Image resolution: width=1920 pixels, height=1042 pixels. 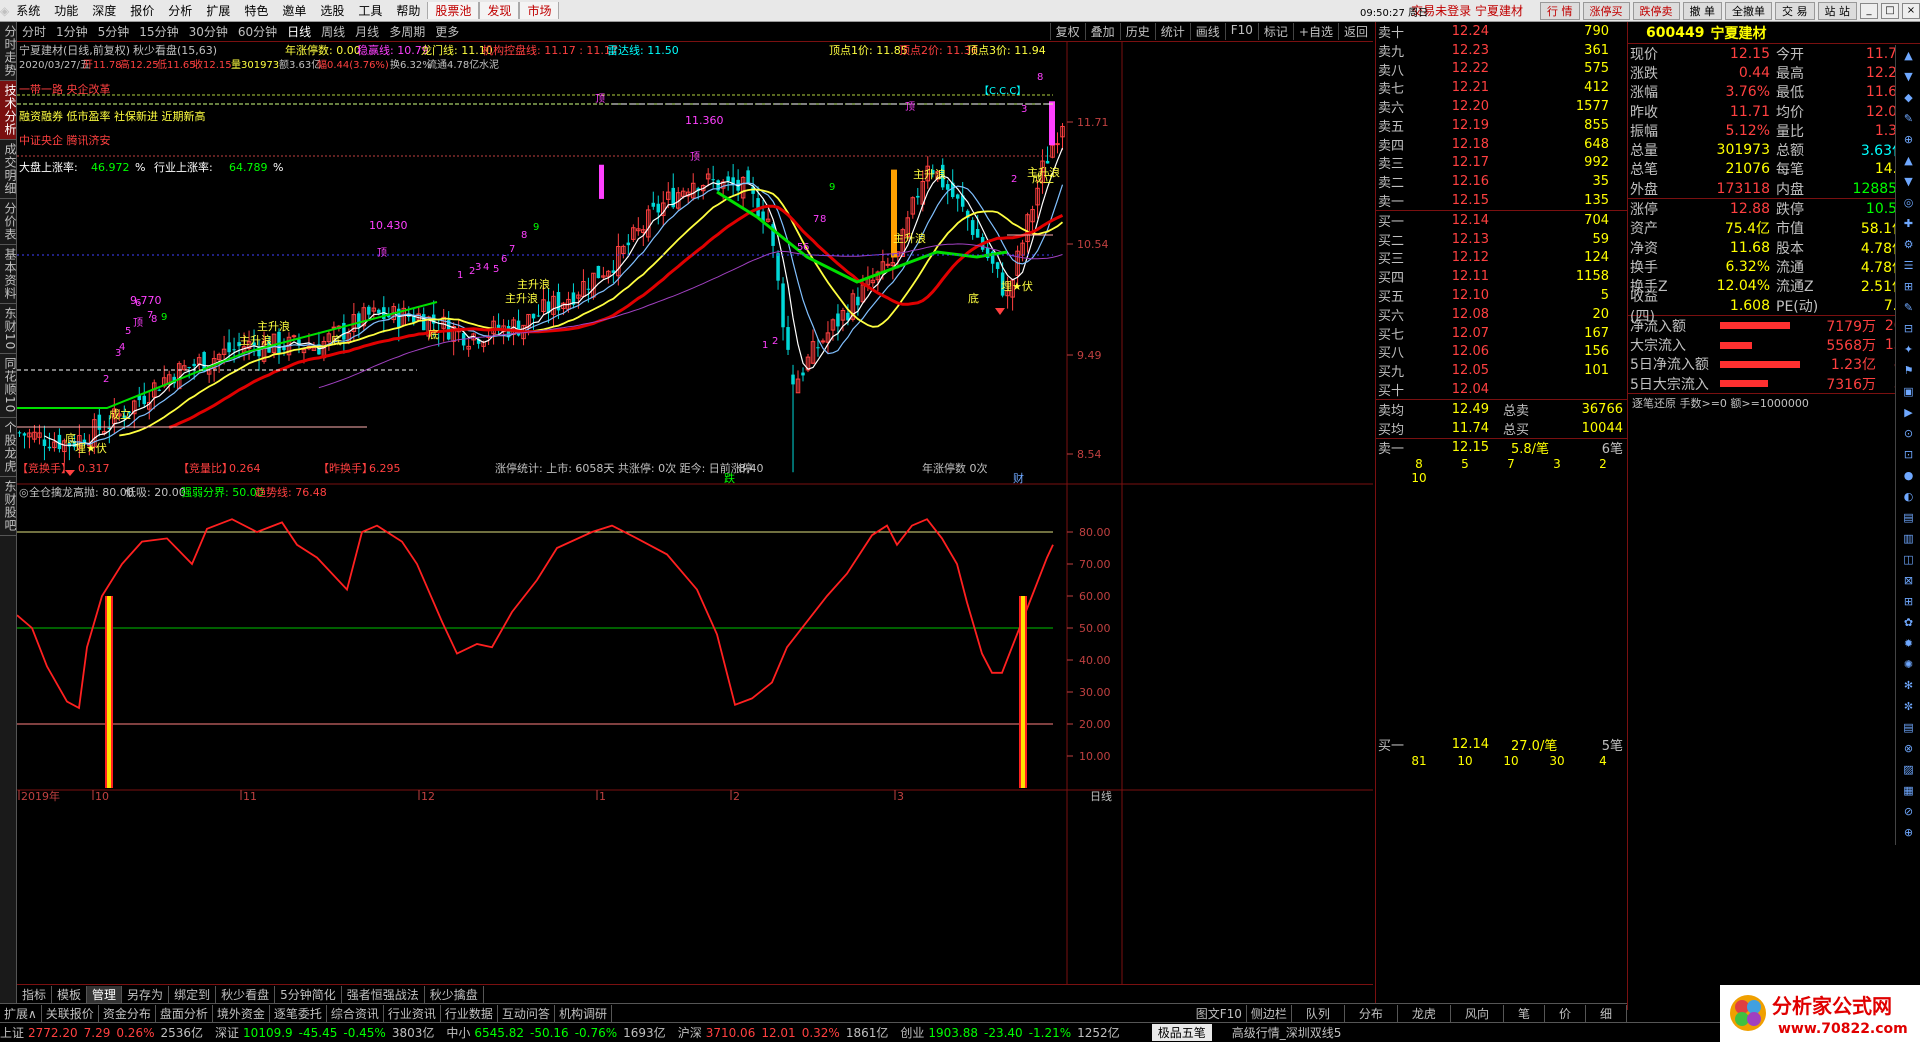 I want to click on order-row: 卖五 12.19 855, so click(x=1501, y=125).